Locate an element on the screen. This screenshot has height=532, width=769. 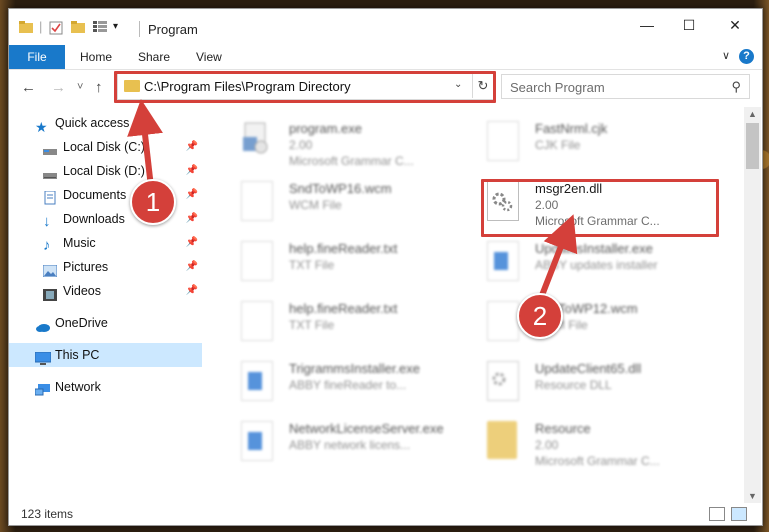
address-path: C:\Program Files\Program Directory is located at coordinates (247, 86).